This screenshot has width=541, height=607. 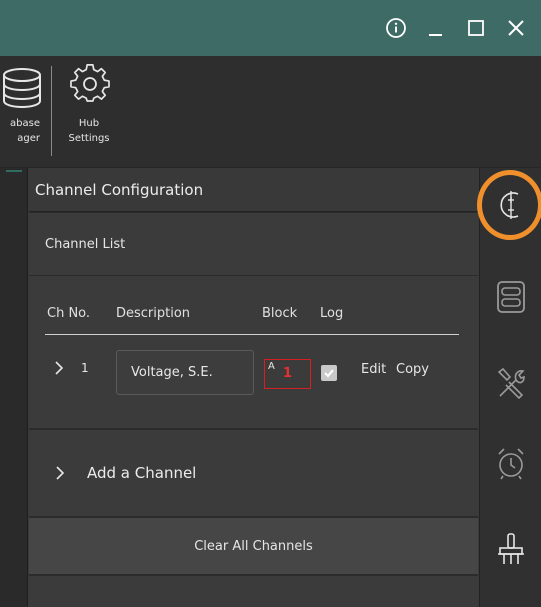 What do you see at coordinates (153, 313) in the screenshot?
I see `column-header-description: Description` at bounding box center [153, 313].